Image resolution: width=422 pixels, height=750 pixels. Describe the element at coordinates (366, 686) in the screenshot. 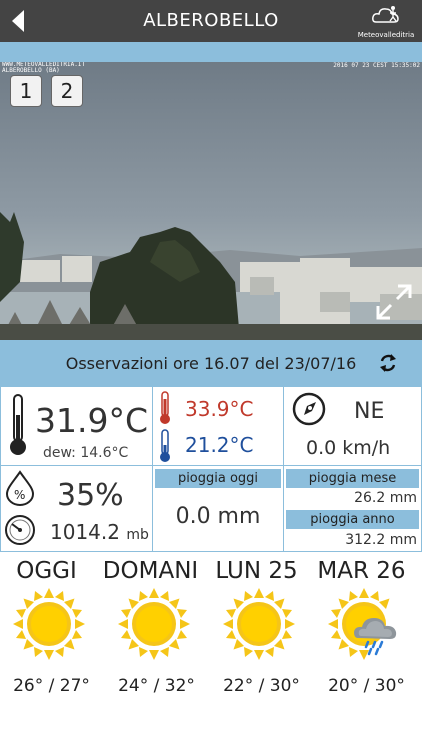

I see `forecast-temps-3: 20° / 30°` at that location.